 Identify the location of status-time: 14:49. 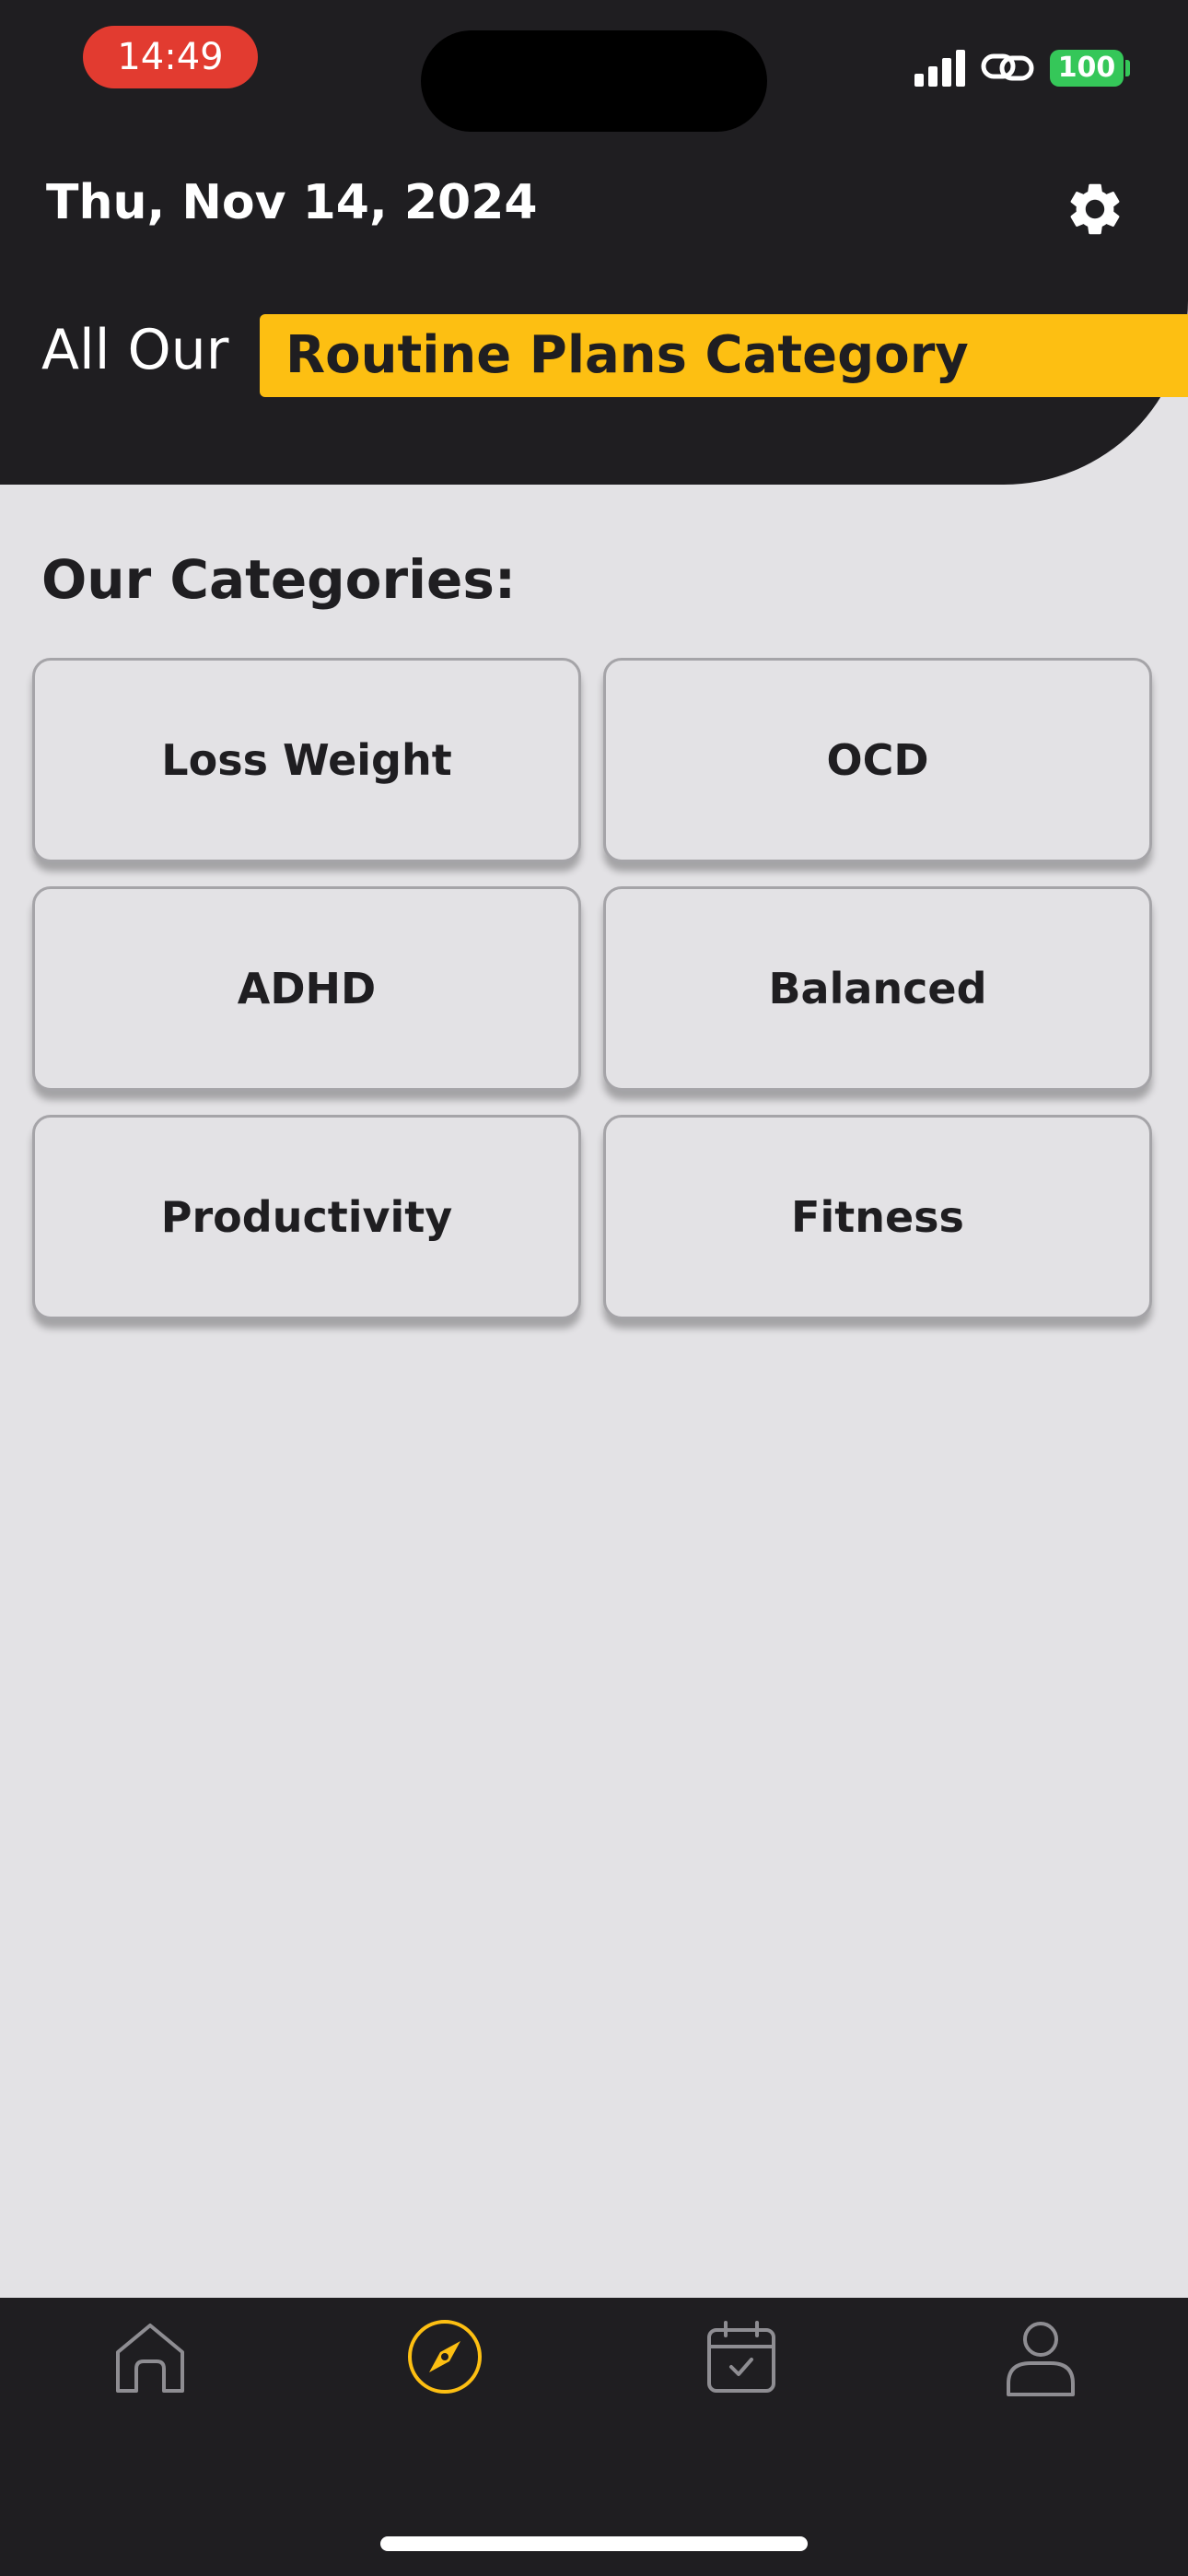
(170, 57).